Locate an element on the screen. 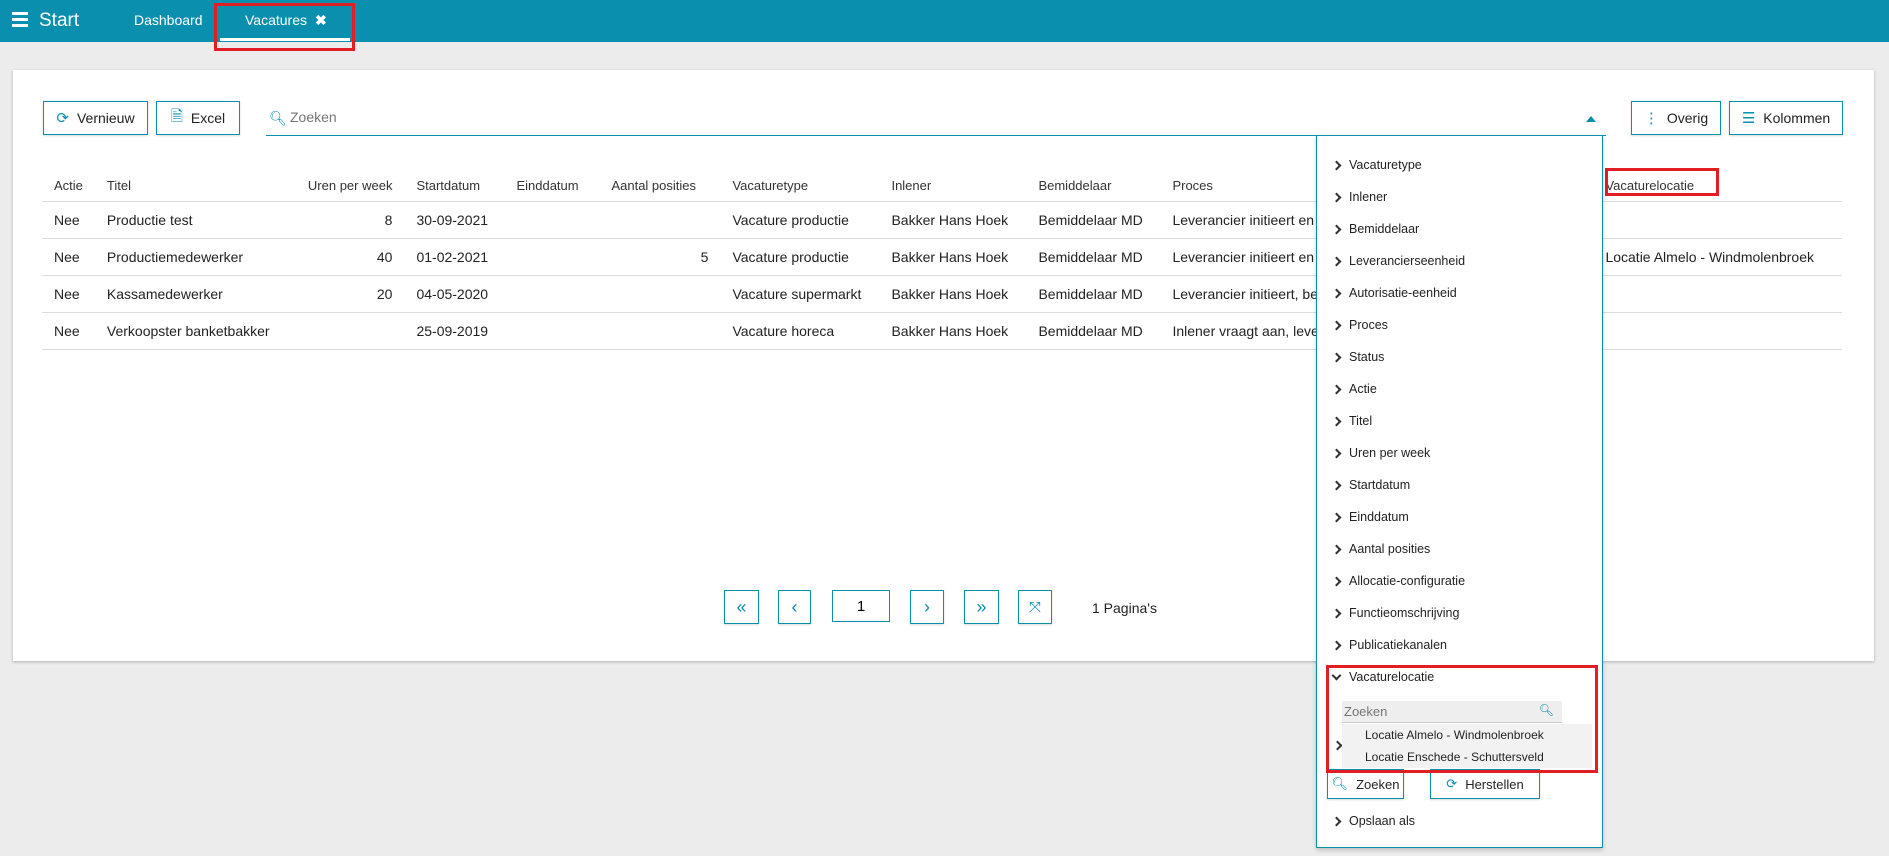 Image resolution: width=1889 pixels, height=856 pixels. column-header-inlener: Inlener is located at coordinates (953, 186).